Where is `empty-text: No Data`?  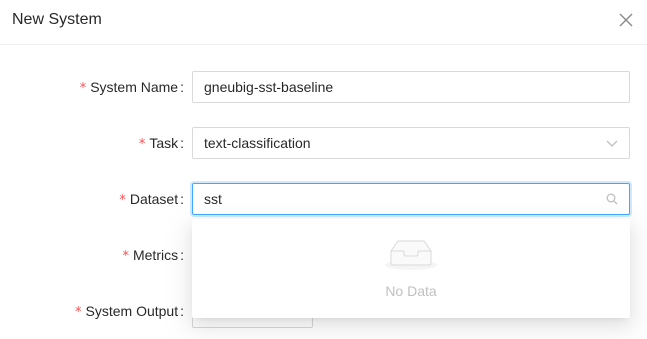 empty-text: No Data is located at coordinates (411, 291).